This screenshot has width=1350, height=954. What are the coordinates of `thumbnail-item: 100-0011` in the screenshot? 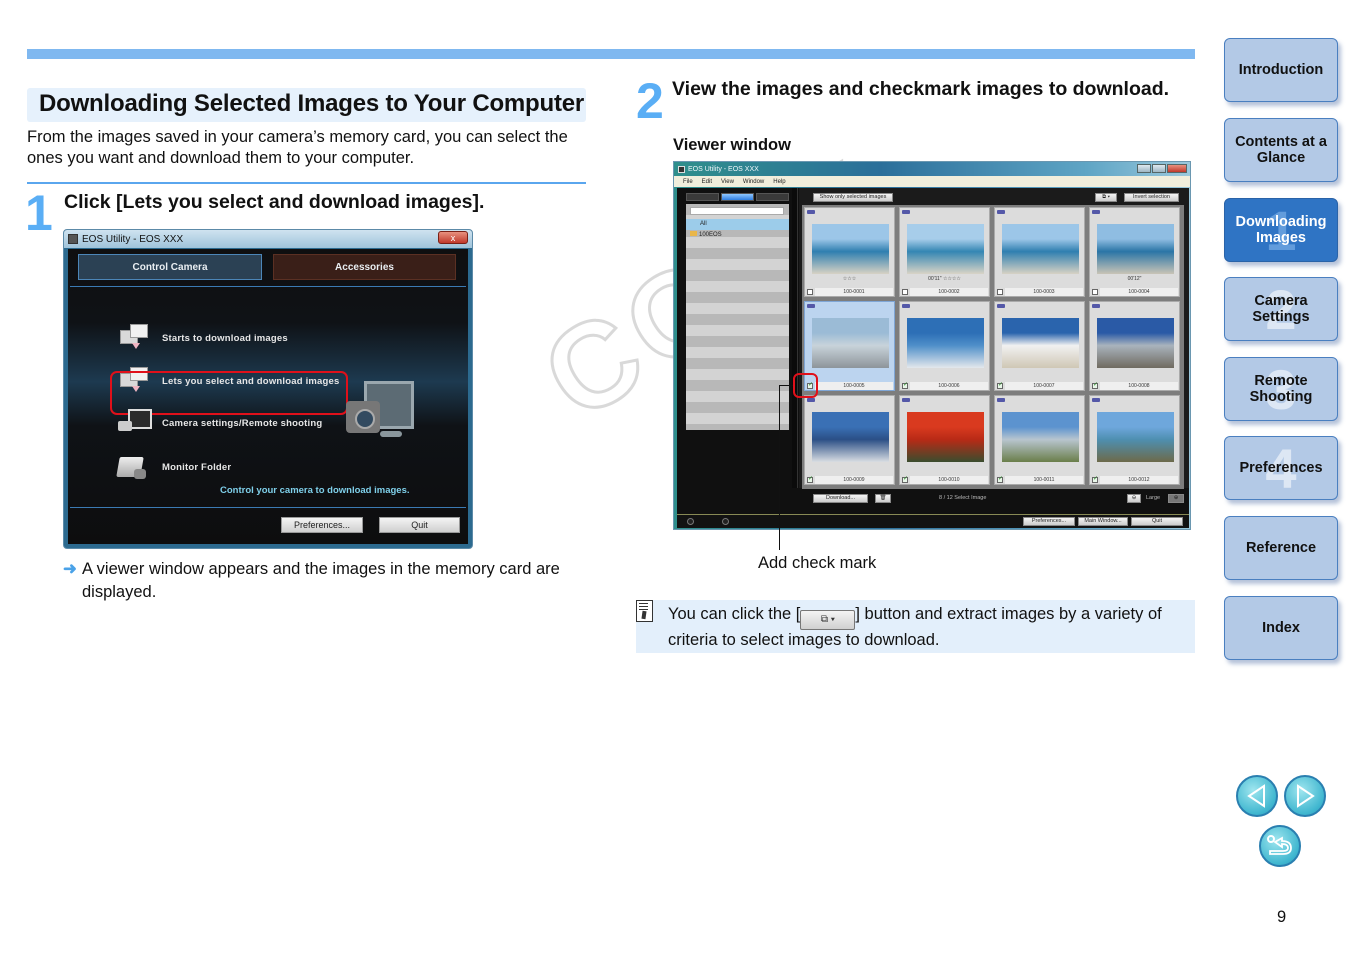 It's located at (1039, 440).